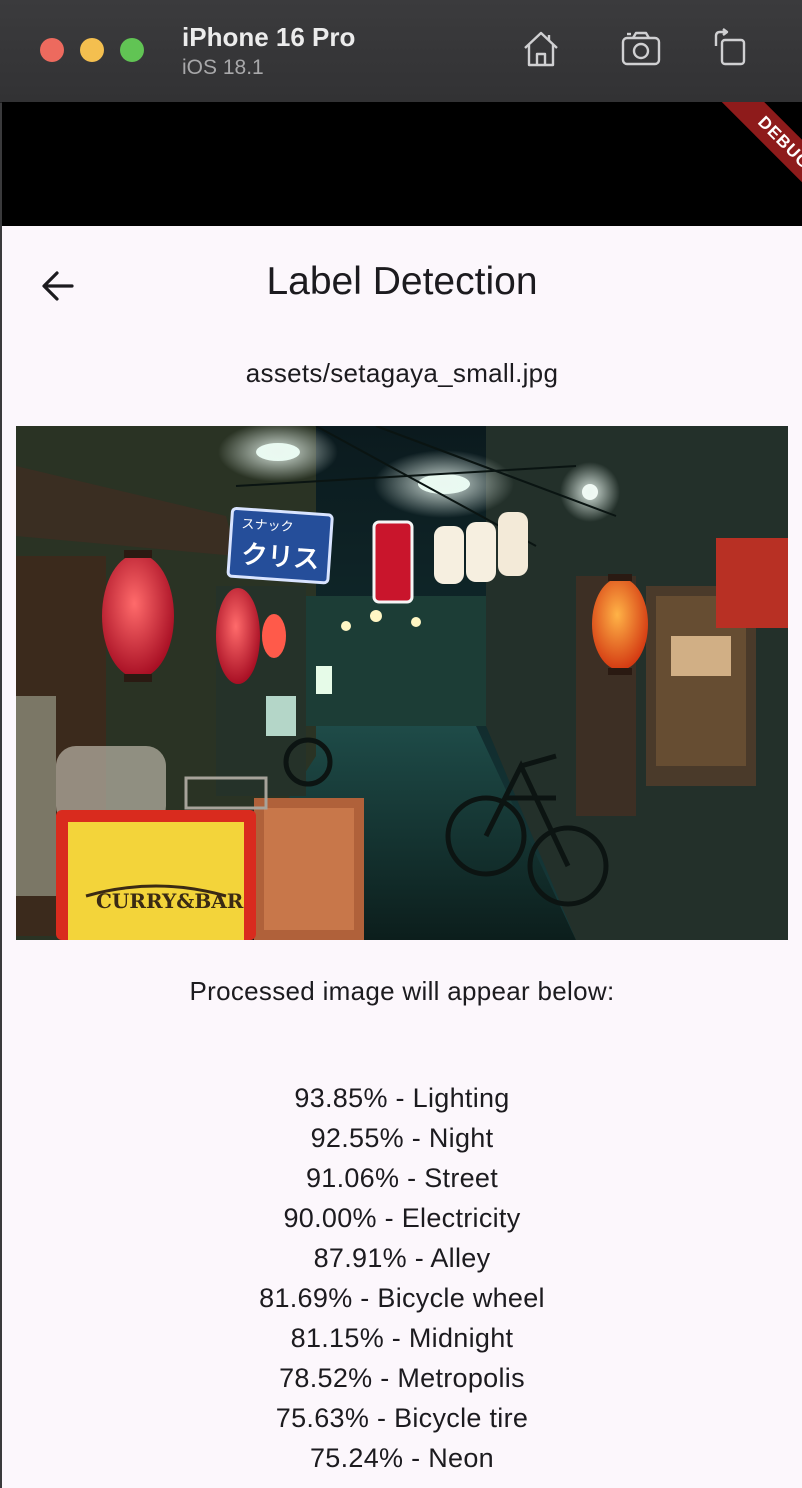 The width and height of the screenshot is (802, 1488). I want to click on rotate-icon, so click(731, 49).